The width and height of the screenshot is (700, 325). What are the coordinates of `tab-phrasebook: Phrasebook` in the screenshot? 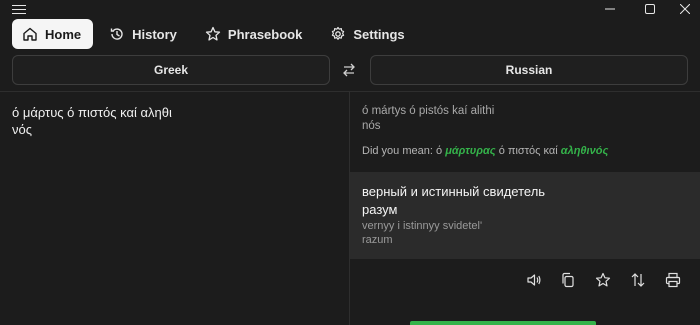 It's located at (254, 34).